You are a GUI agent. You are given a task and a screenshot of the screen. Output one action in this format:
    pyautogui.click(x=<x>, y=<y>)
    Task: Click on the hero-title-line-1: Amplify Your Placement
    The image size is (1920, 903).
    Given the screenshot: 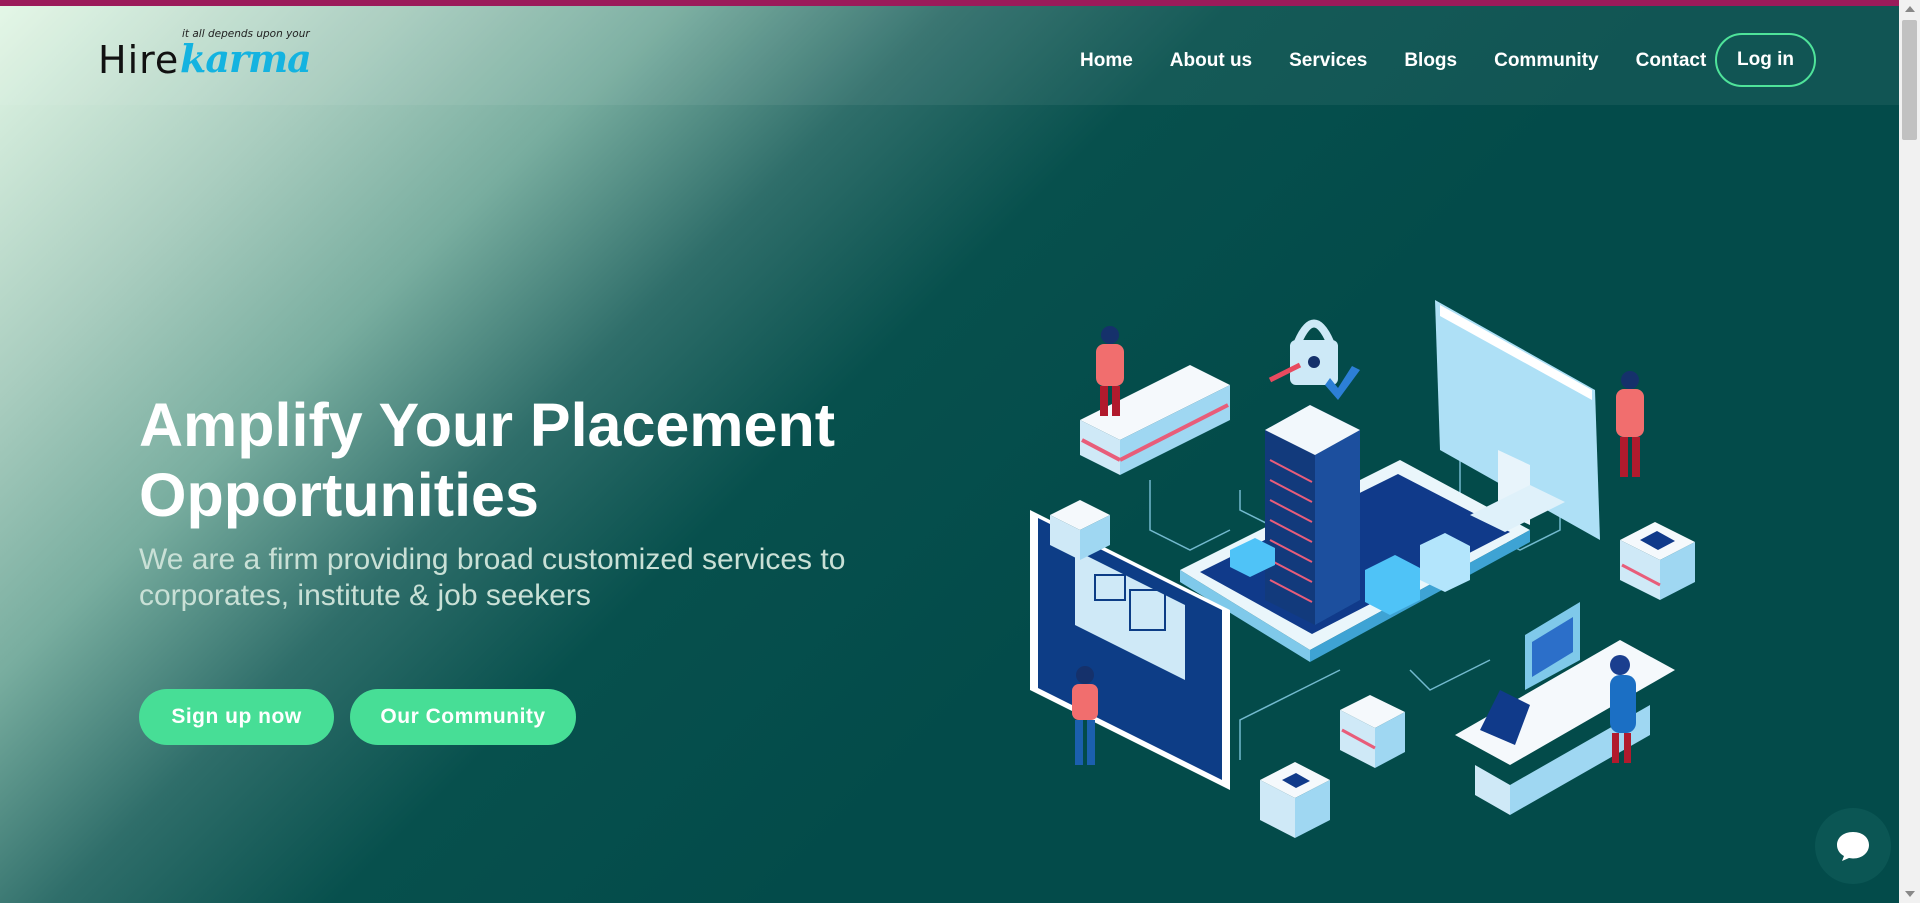 What is the action you would take?
    pyautogui.click(x=487, y=425)
    